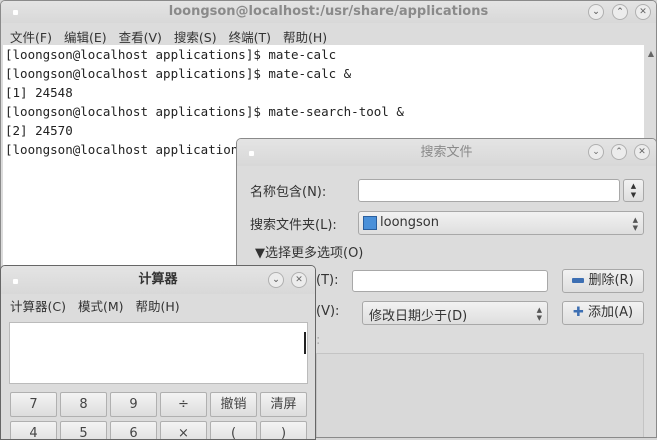  Describe the element at coordinates (328, 311) in the screenshot. I see `option-label-v: (V):` at that location.